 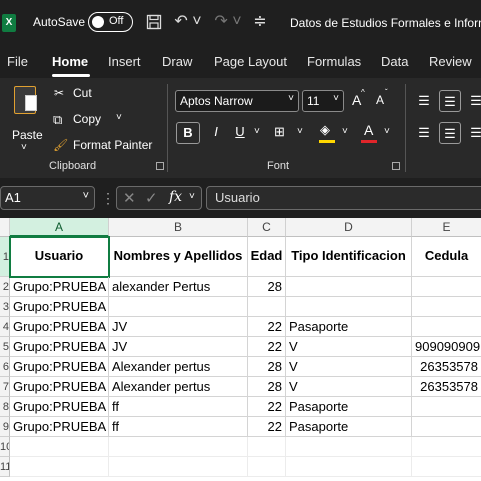 I want to click on shrink-font-icon: A, so click(x=380, y=100).